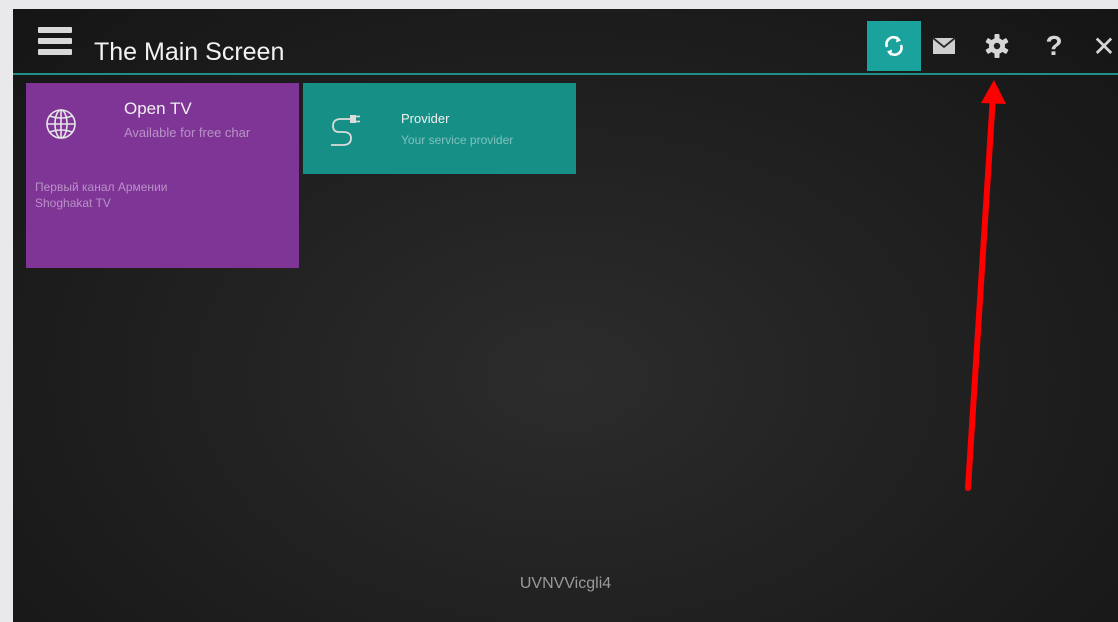 Image resolution: width=1118 pixels, height=622 pixels. I want to click on device-code: UVNVVicgli4, so click(565, 583).